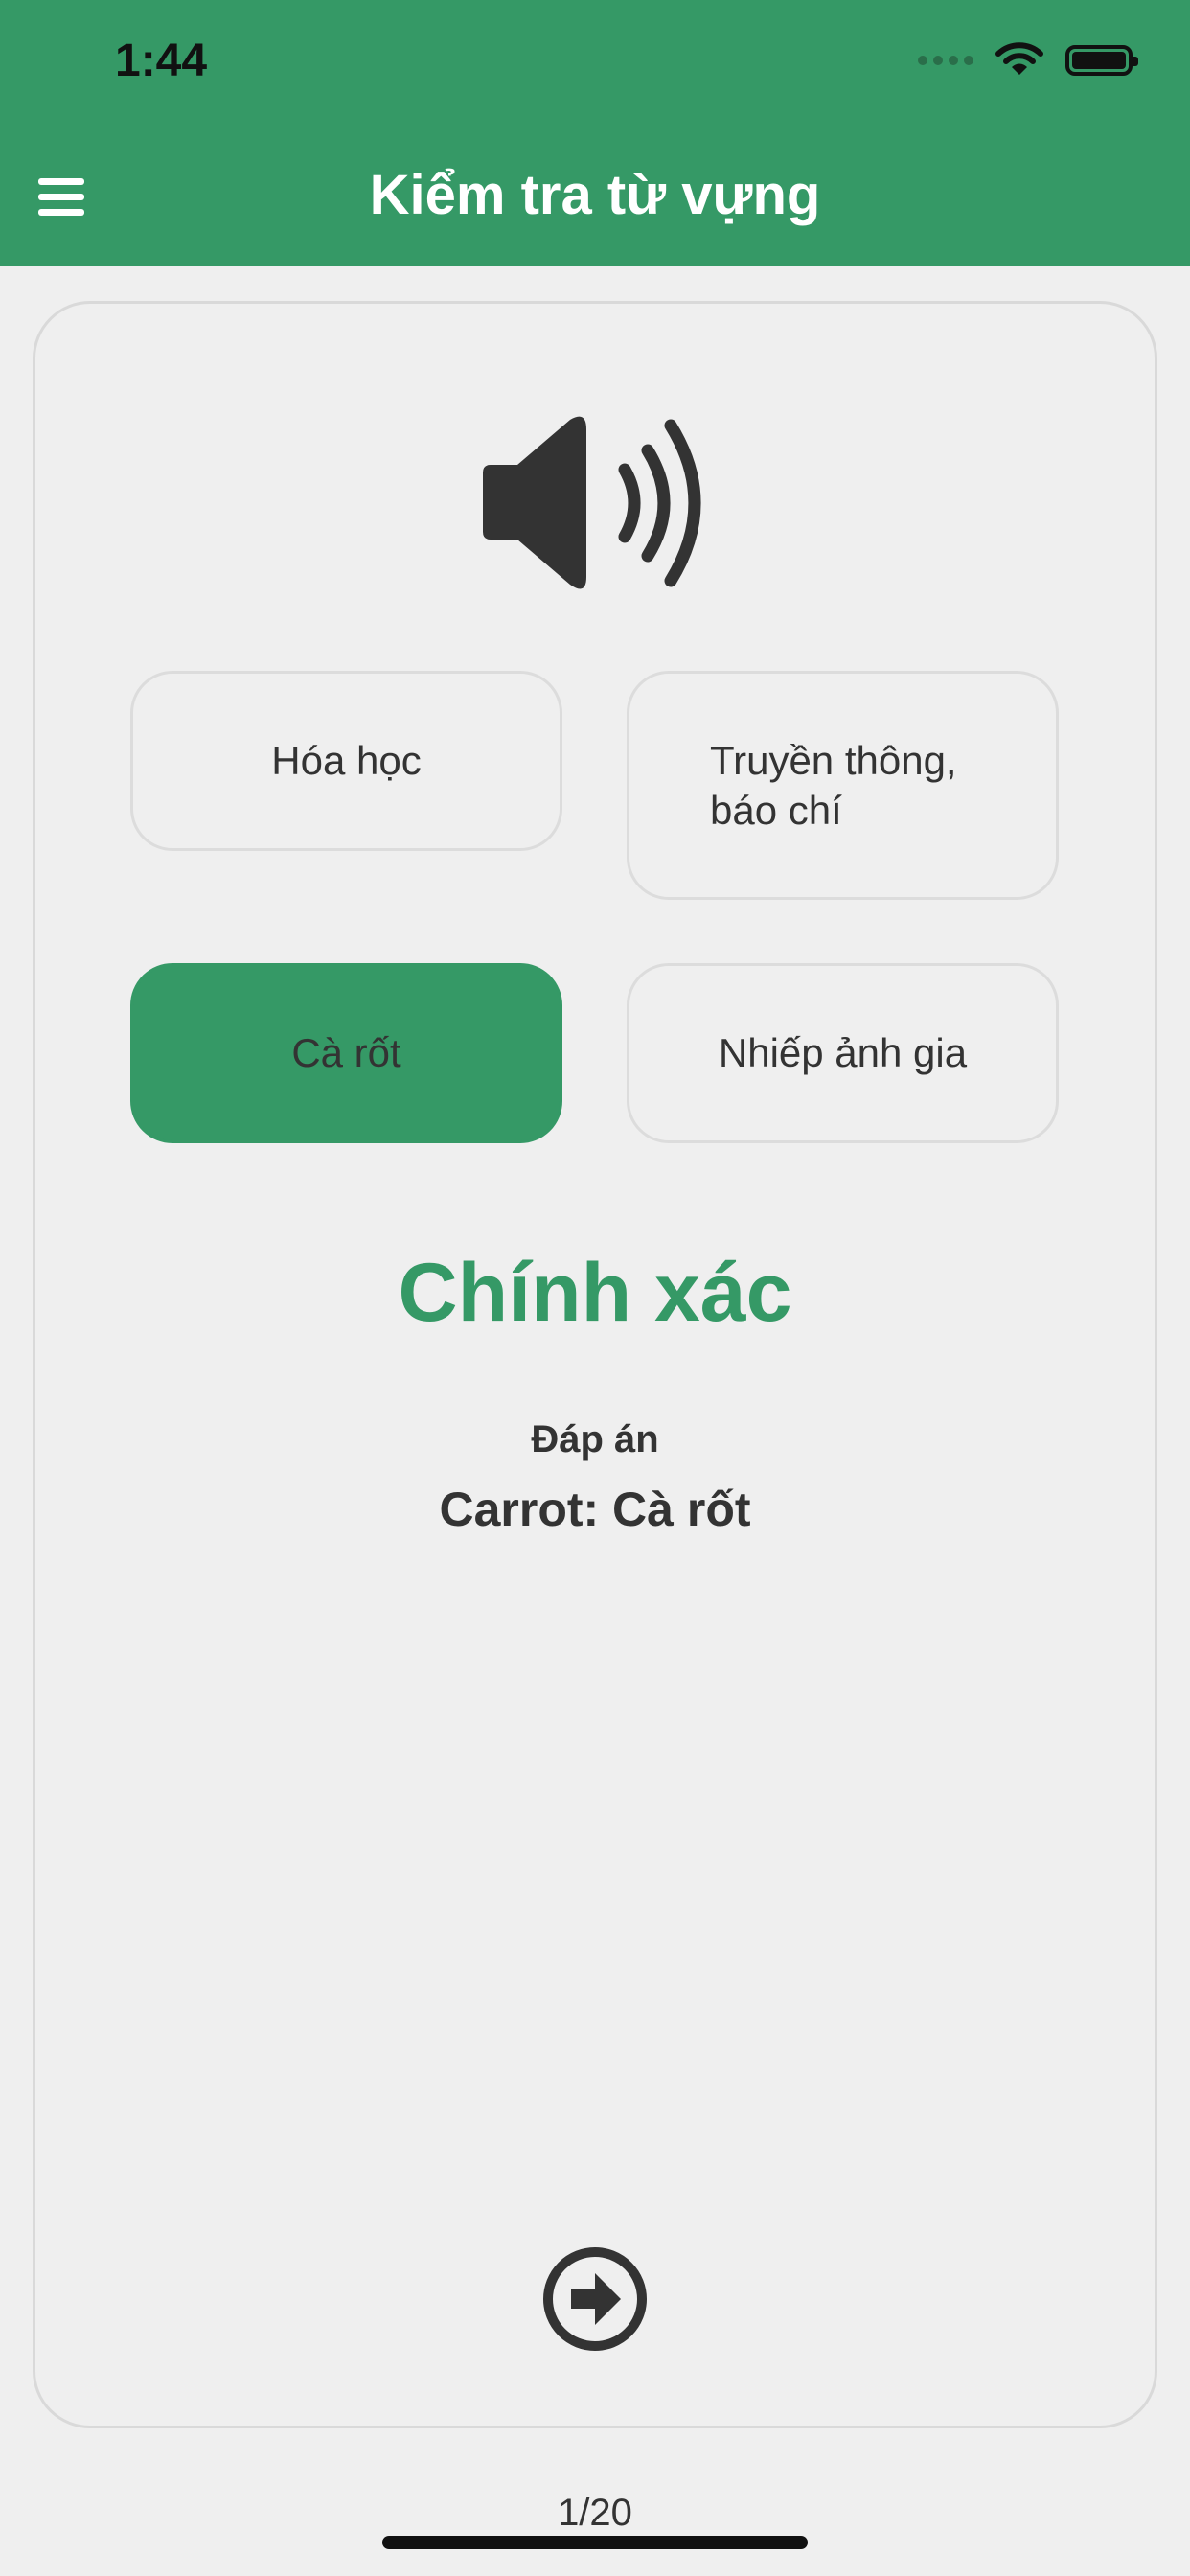 This screenshot has width=1190, height=2576. I want to click on home-indicator, so click(595, 2542).